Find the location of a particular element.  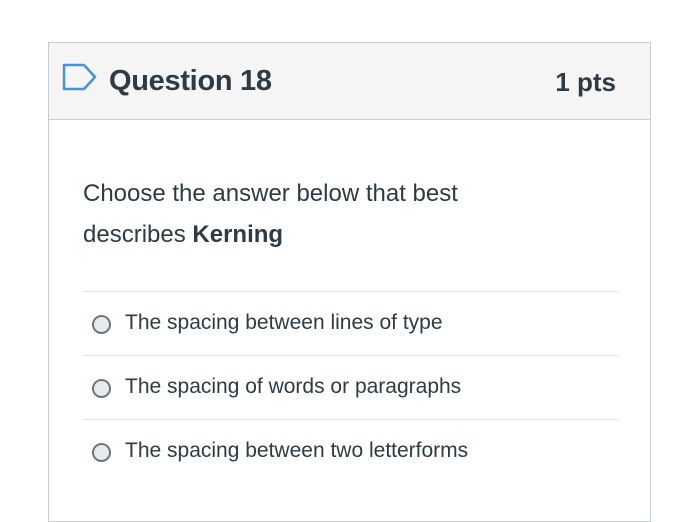

bookmark-flag-icon is located at coordinates (80, 77).